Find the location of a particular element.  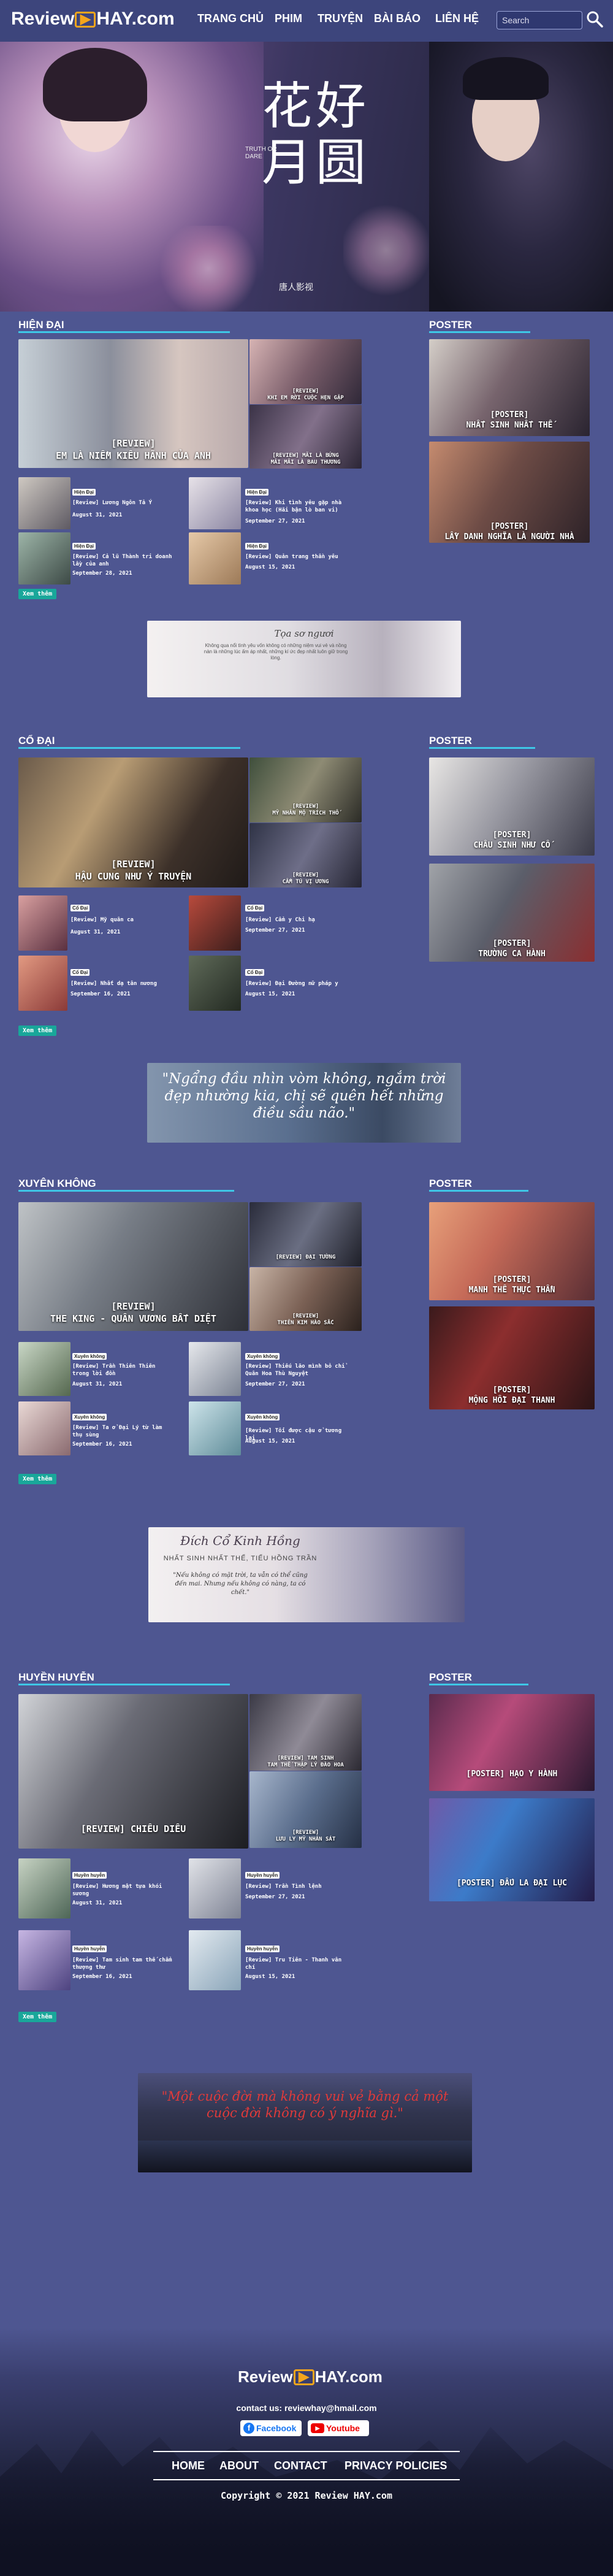

hero-banner: 花好月圆 TRUTH OR DARE 唐人影视 is located at coordinates (307, 177).